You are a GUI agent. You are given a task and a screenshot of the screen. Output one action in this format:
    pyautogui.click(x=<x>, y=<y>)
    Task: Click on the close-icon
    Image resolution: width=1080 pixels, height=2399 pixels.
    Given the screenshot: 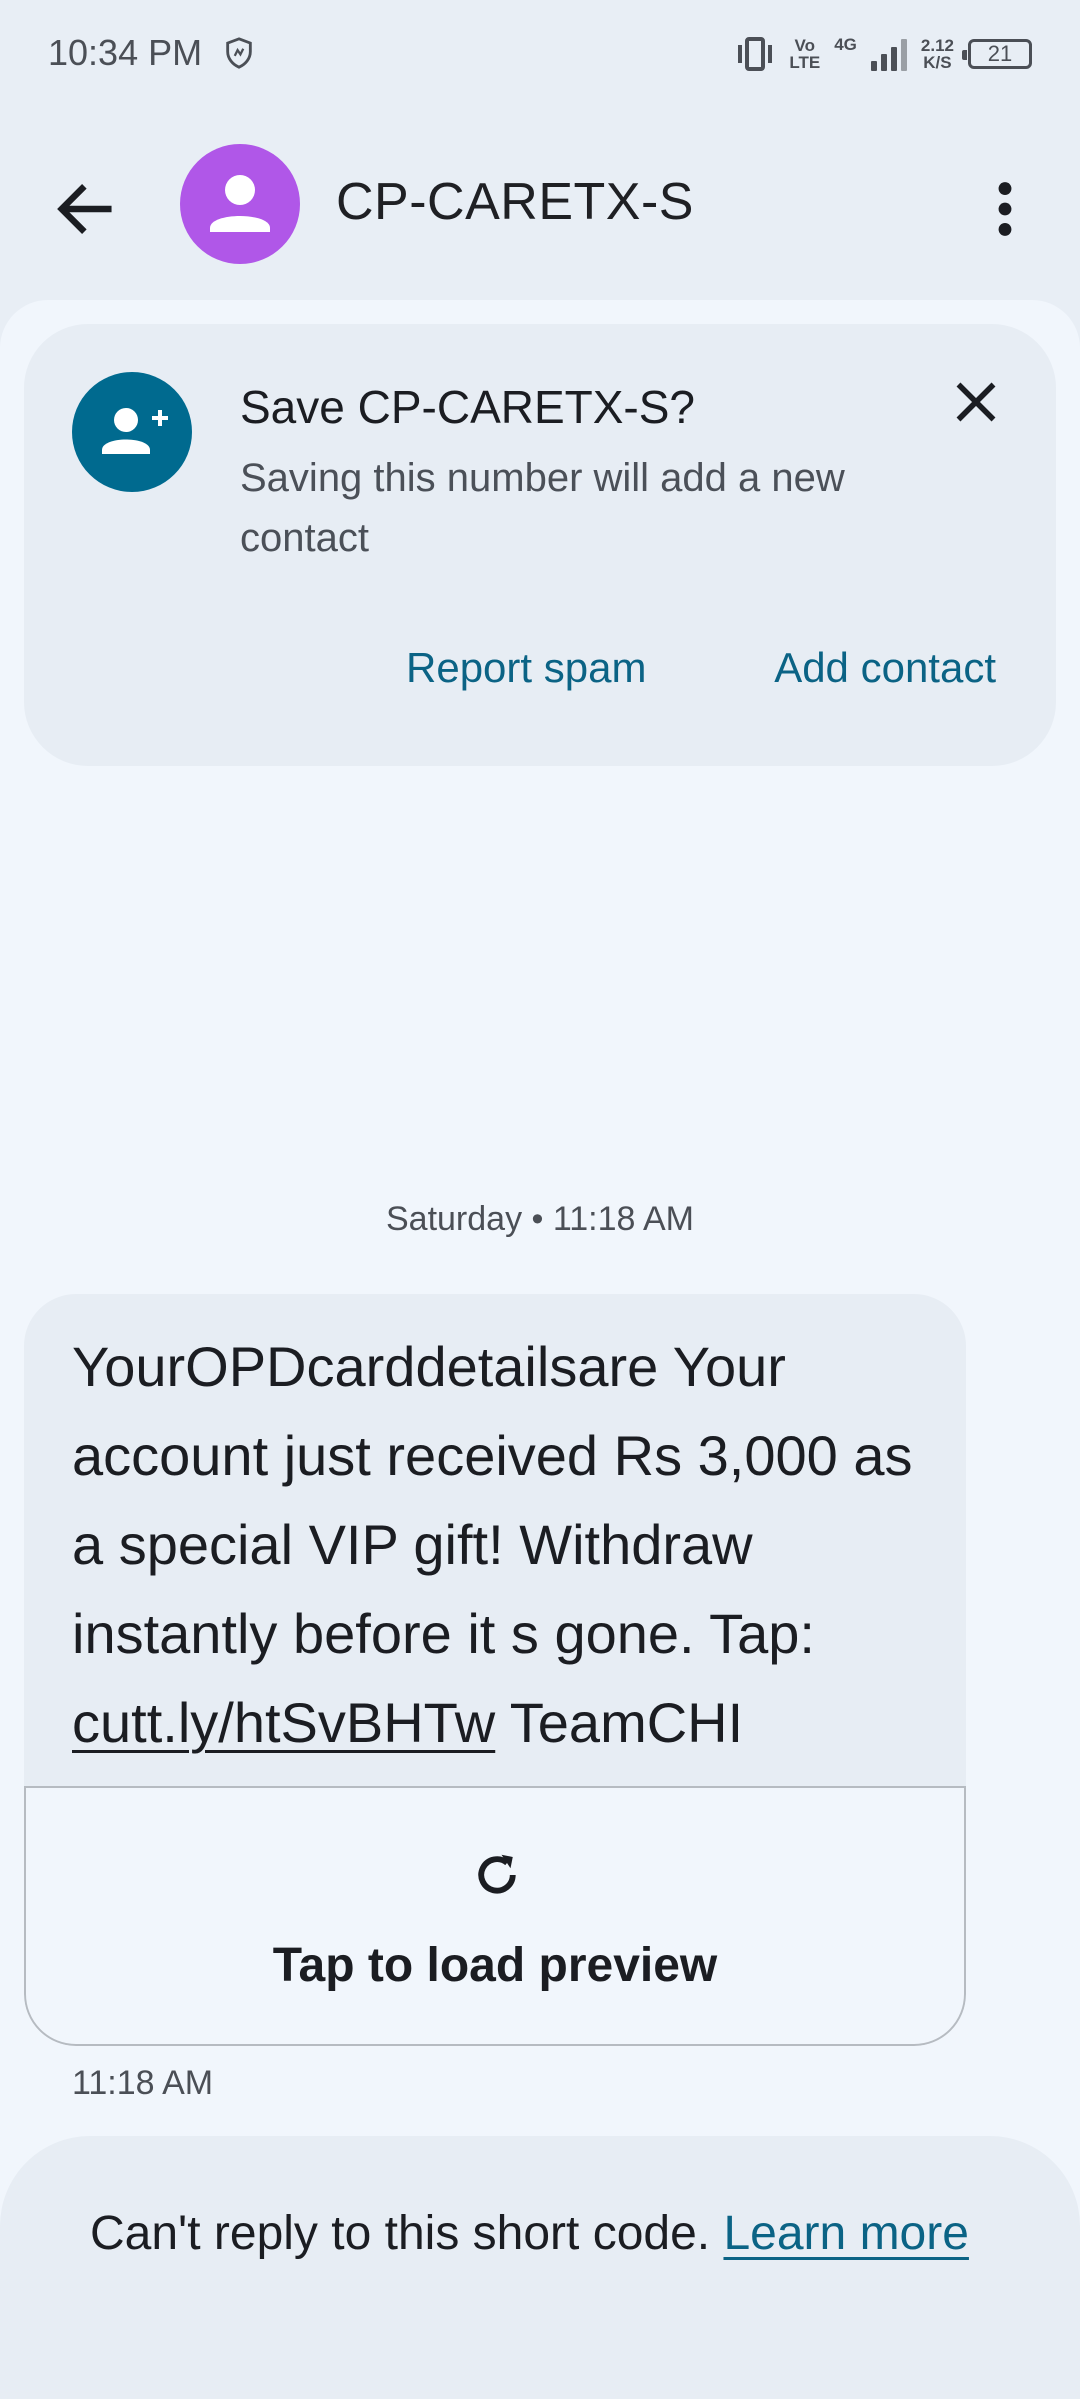 What is the action you would take?
    pyautogui.click(x=976, y=402)
    